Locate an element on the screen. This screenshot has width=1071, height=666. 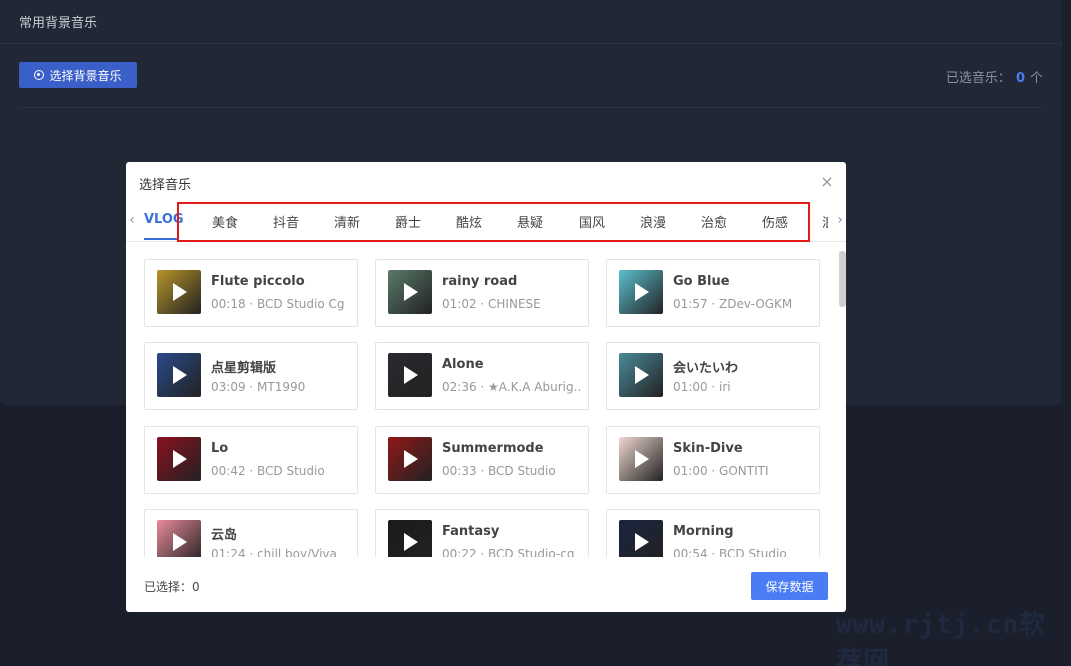
music-card: Go Blue 01:57 · ZDev-OGKM is located at coordinates (713, 293).